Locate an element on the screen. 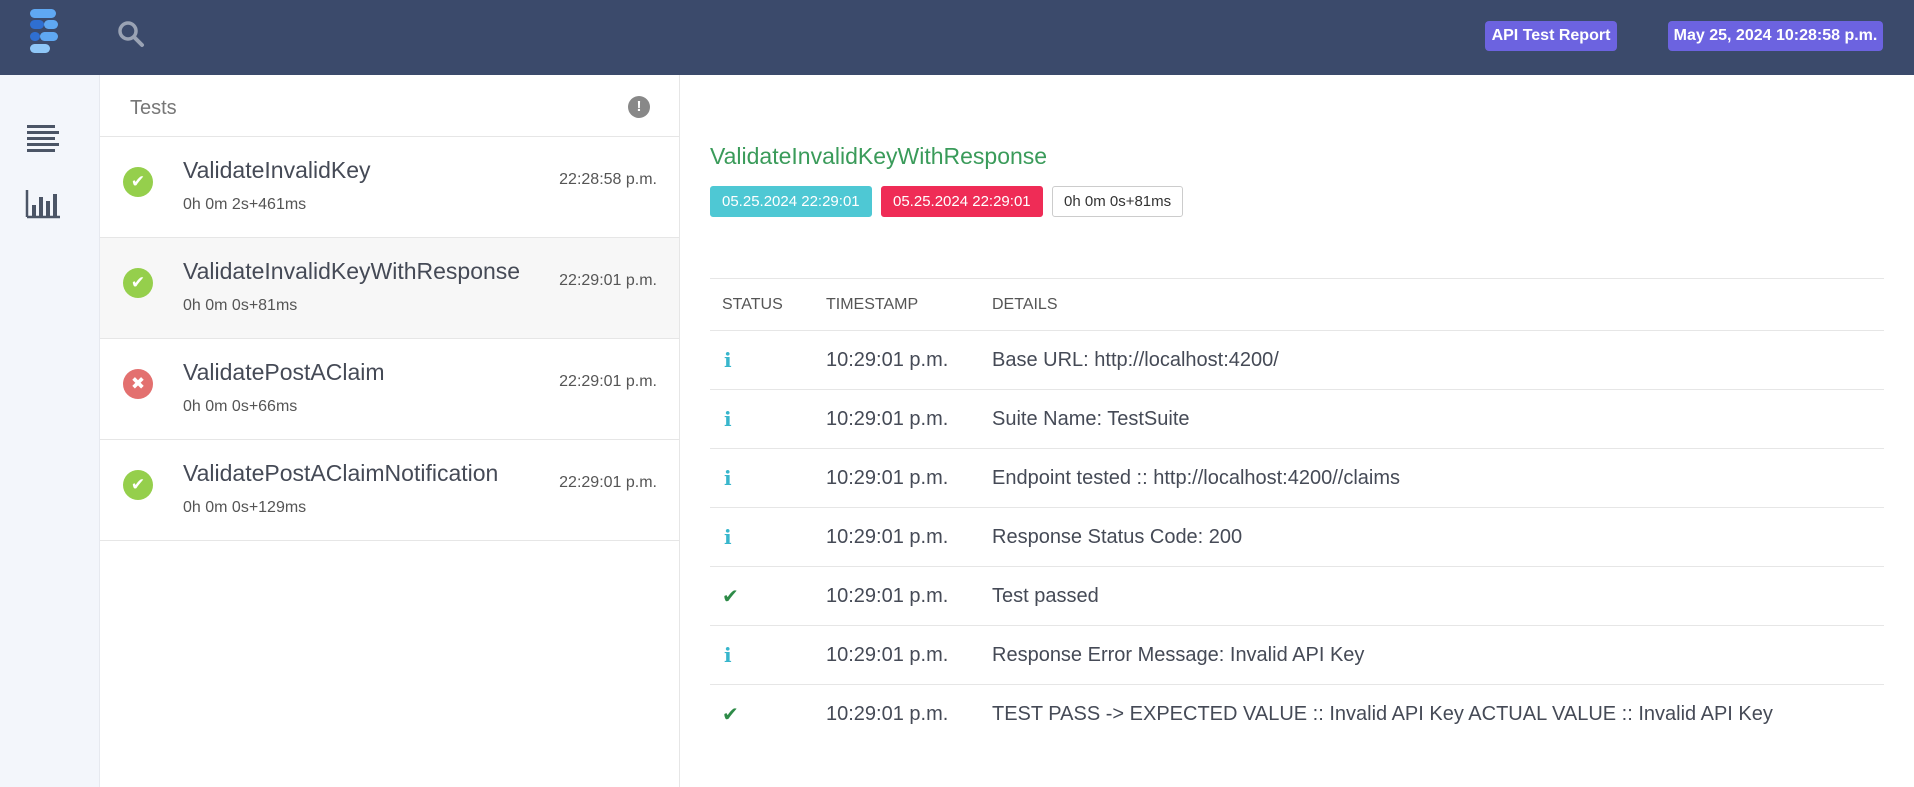 The height and width of the screenshot is (787, 1914). log-table-header: STATUS TIMESTAMP DETAILS is located at coordinates (1297, 304).